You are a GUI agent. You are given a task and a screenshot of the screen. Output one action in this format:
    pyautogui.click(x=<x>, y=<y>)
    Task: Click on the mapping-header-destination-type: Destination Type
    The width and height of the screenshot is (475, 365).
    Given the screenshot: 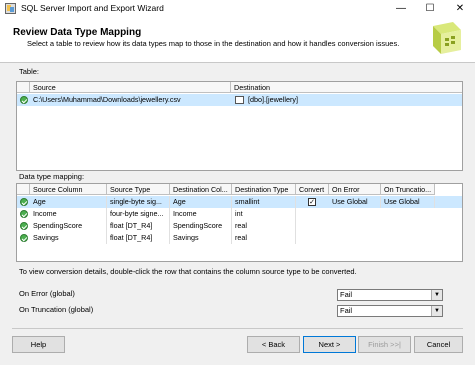 What is the action you would take?
    pyautogui.click(x=264, y=189)
    